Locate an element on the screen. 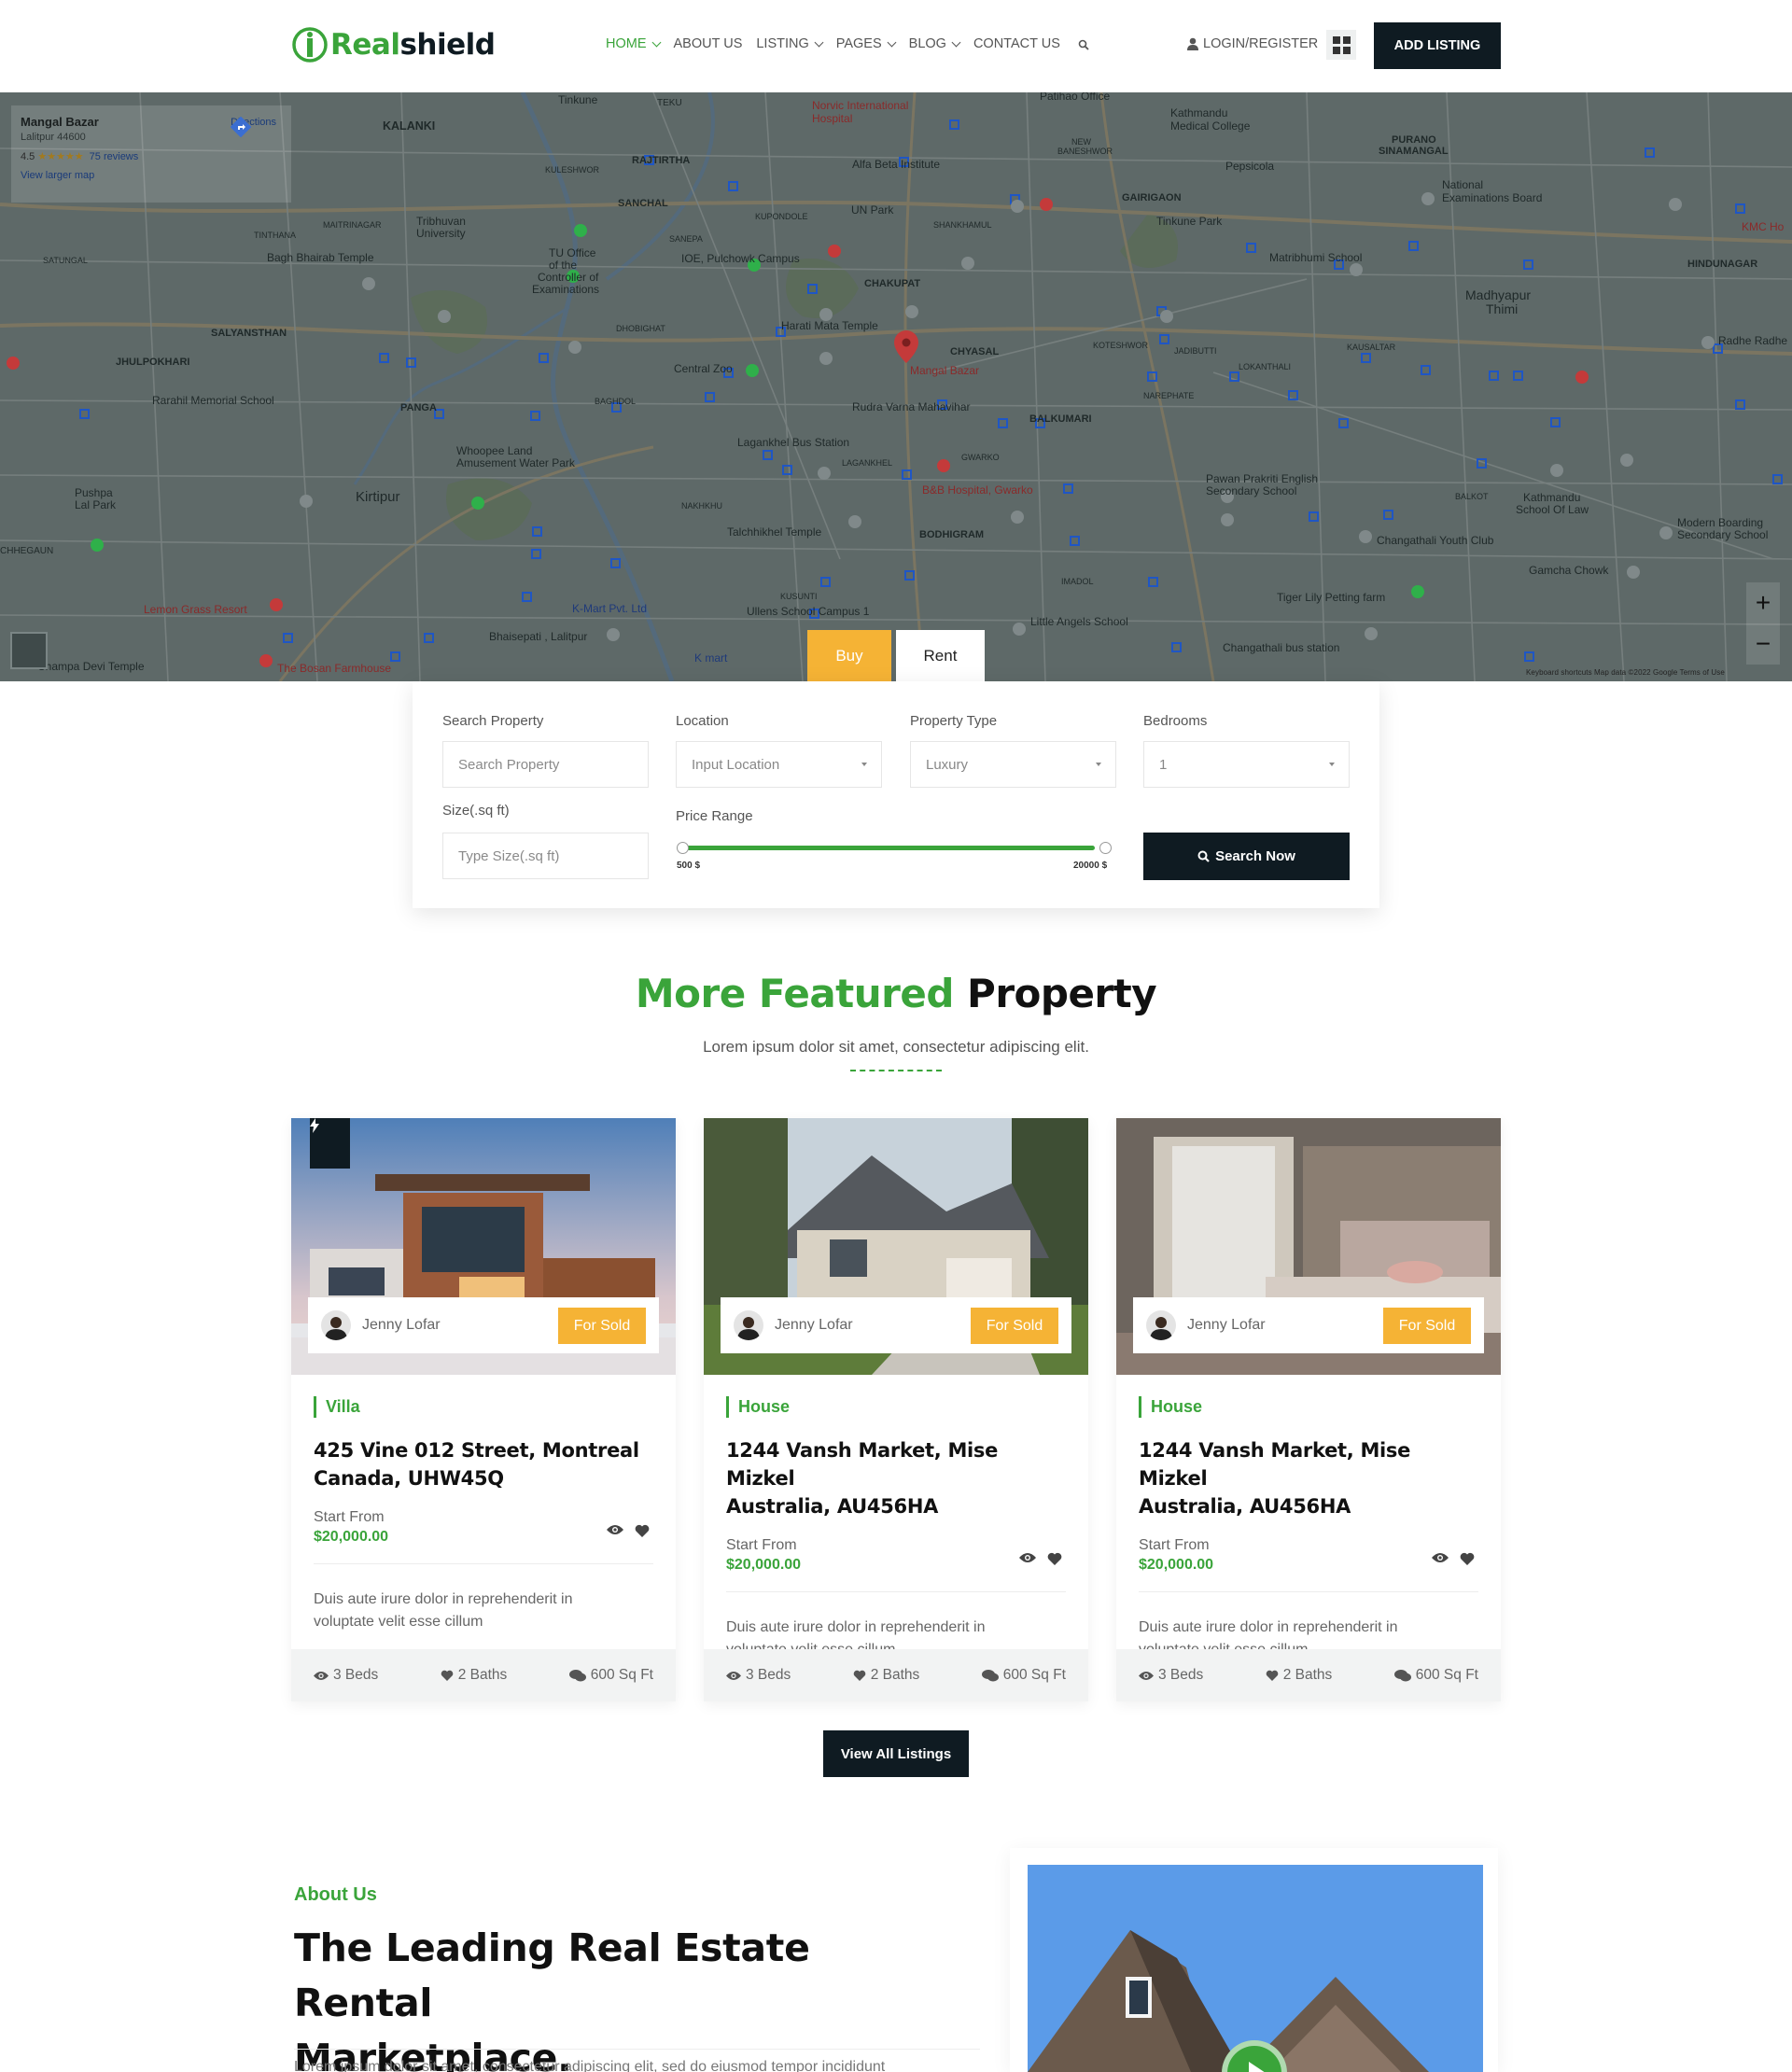  svg-text: Radhe Radhe is located at coordinates (1752, 340).